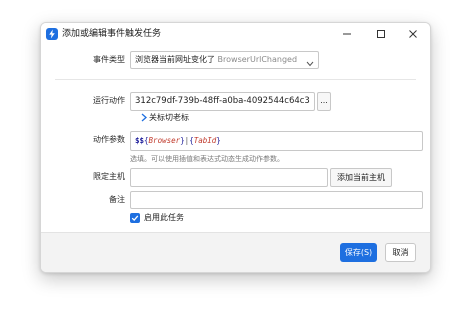 The image size is (474, 331). I want to click on event-type-select: 浏览器当前网址变化了 BrowserUrlChanged, so click(224, 60).